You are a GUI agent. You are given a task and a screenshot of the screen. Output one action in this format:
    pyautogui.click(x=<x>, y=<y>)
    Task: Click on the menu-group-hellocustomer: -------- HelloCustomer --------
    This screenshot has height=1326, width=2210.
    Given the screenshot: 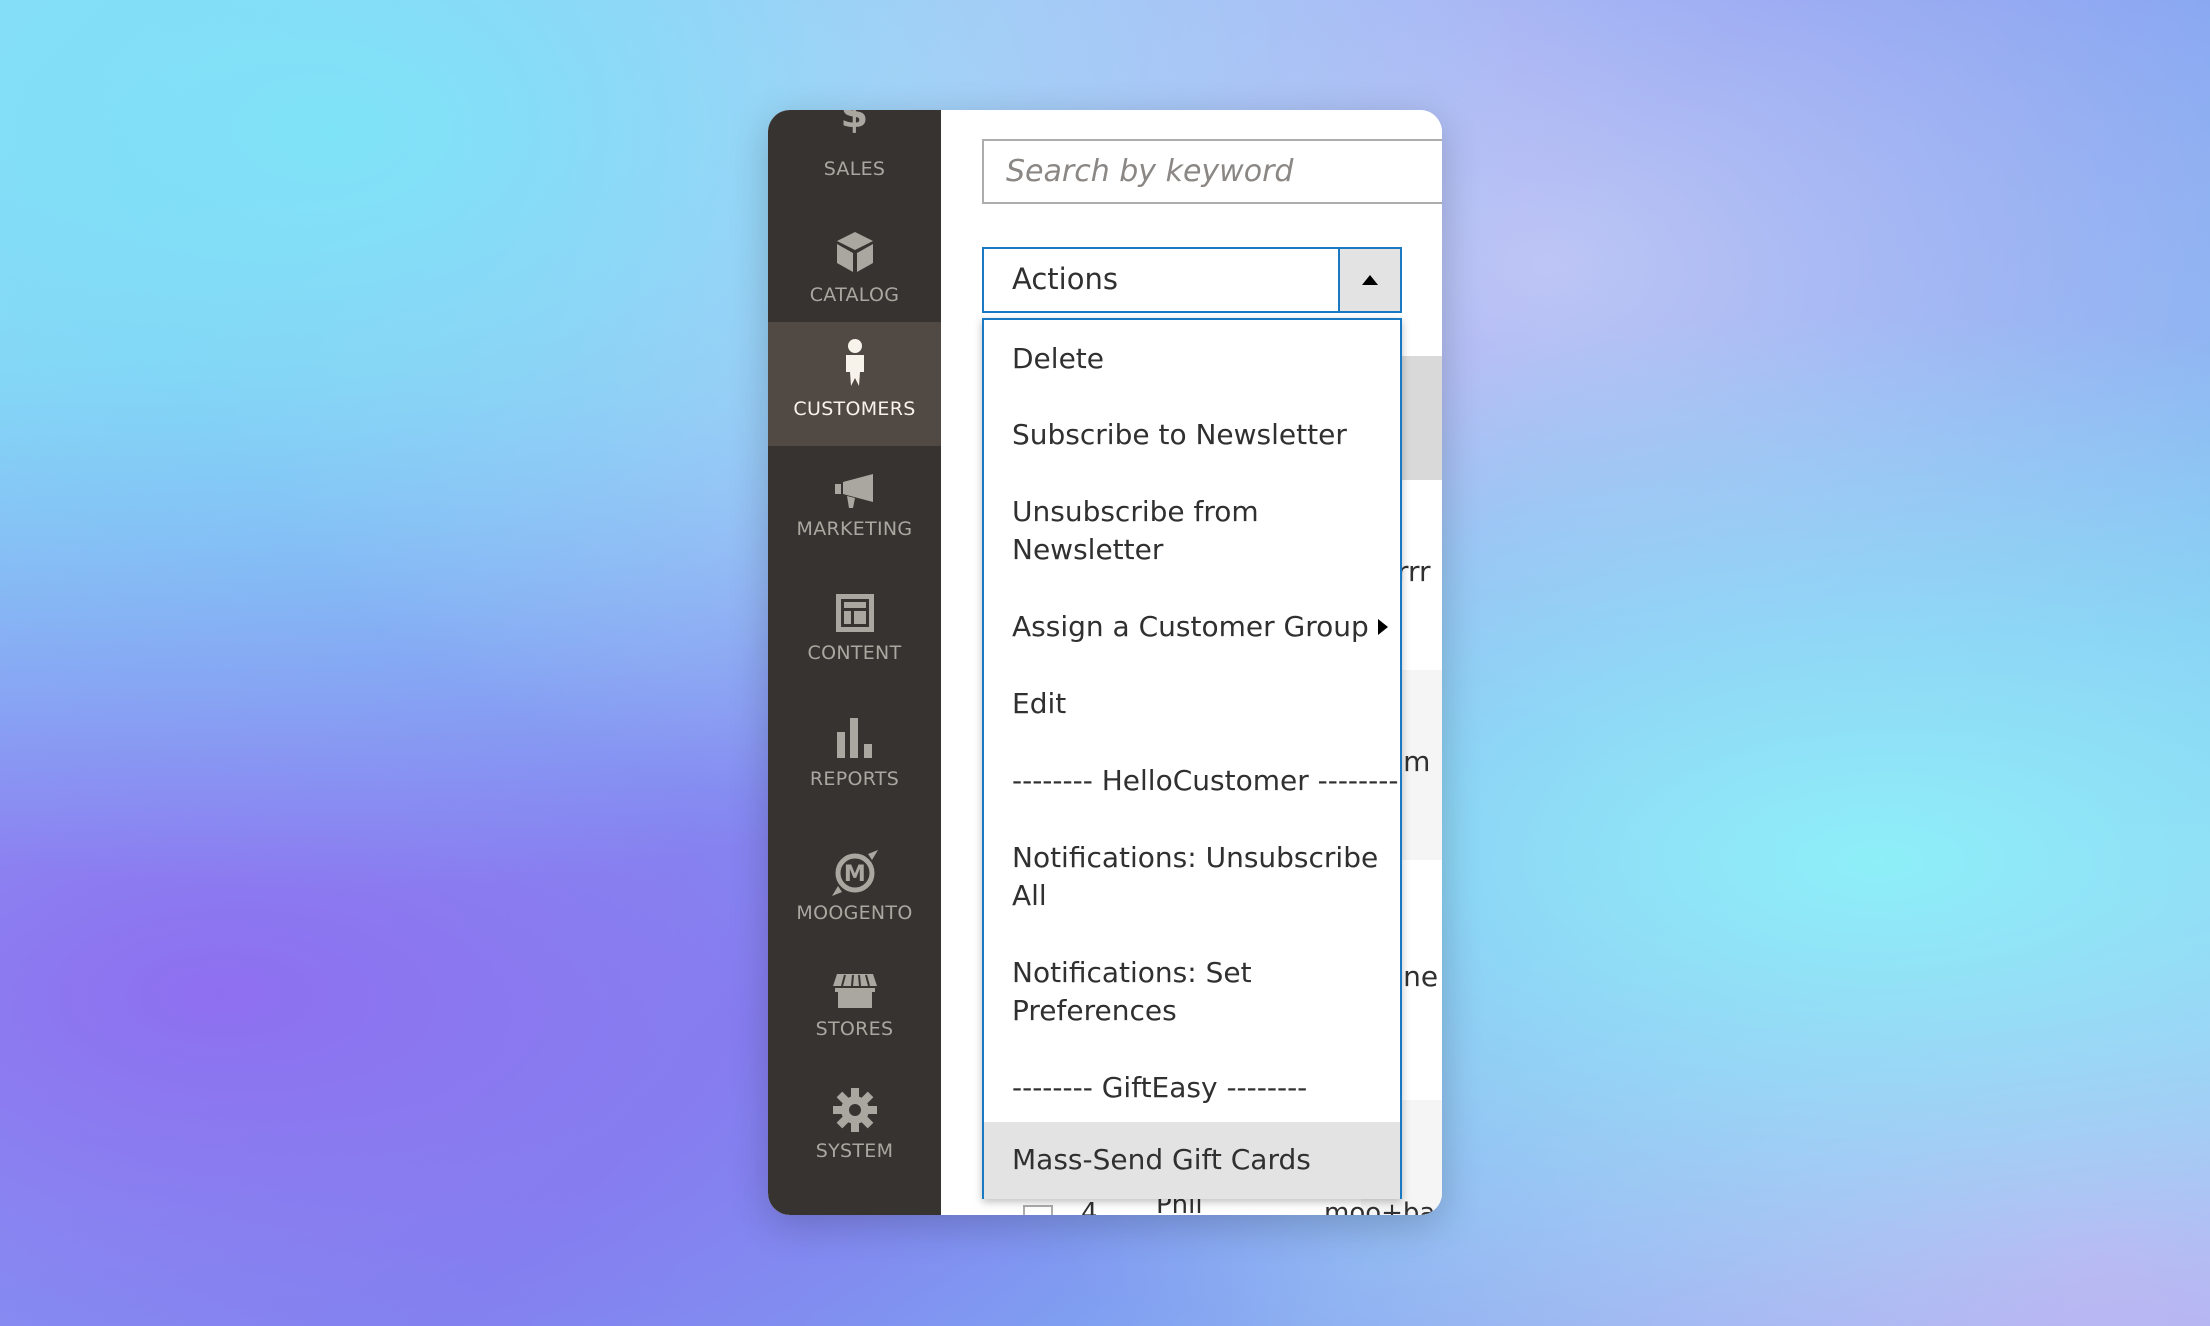 What is the action you would take?
    pyautogui.click(x=1205, y=780)
    